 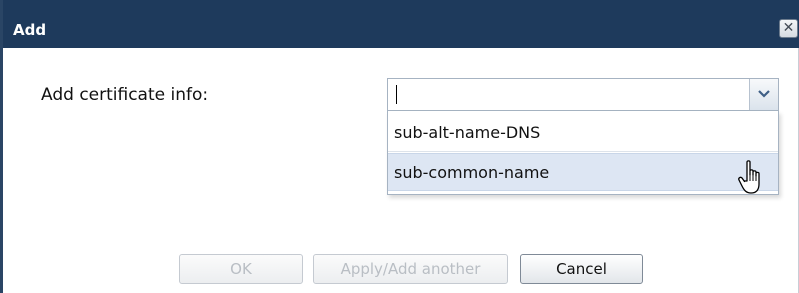 I want to click on chevron-down-icon, so click(x=764, y=94).